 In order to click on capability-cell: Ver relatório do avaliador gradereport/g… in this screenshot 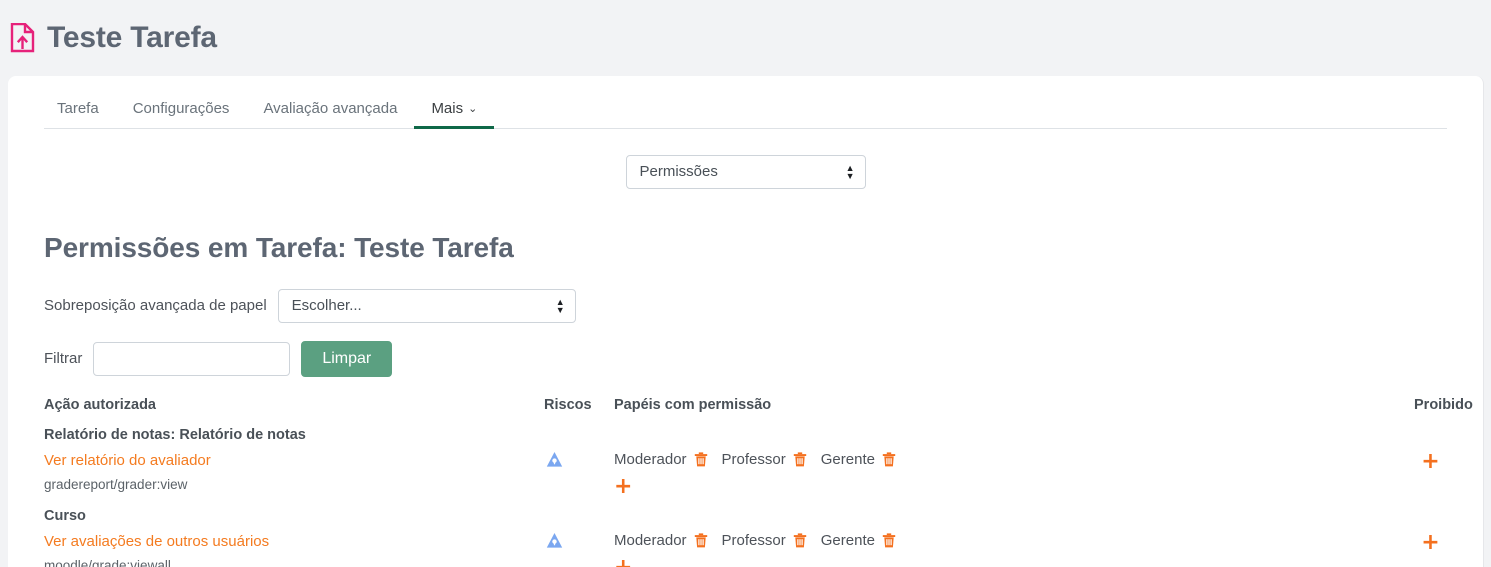, I will do `click(294, 477)`.